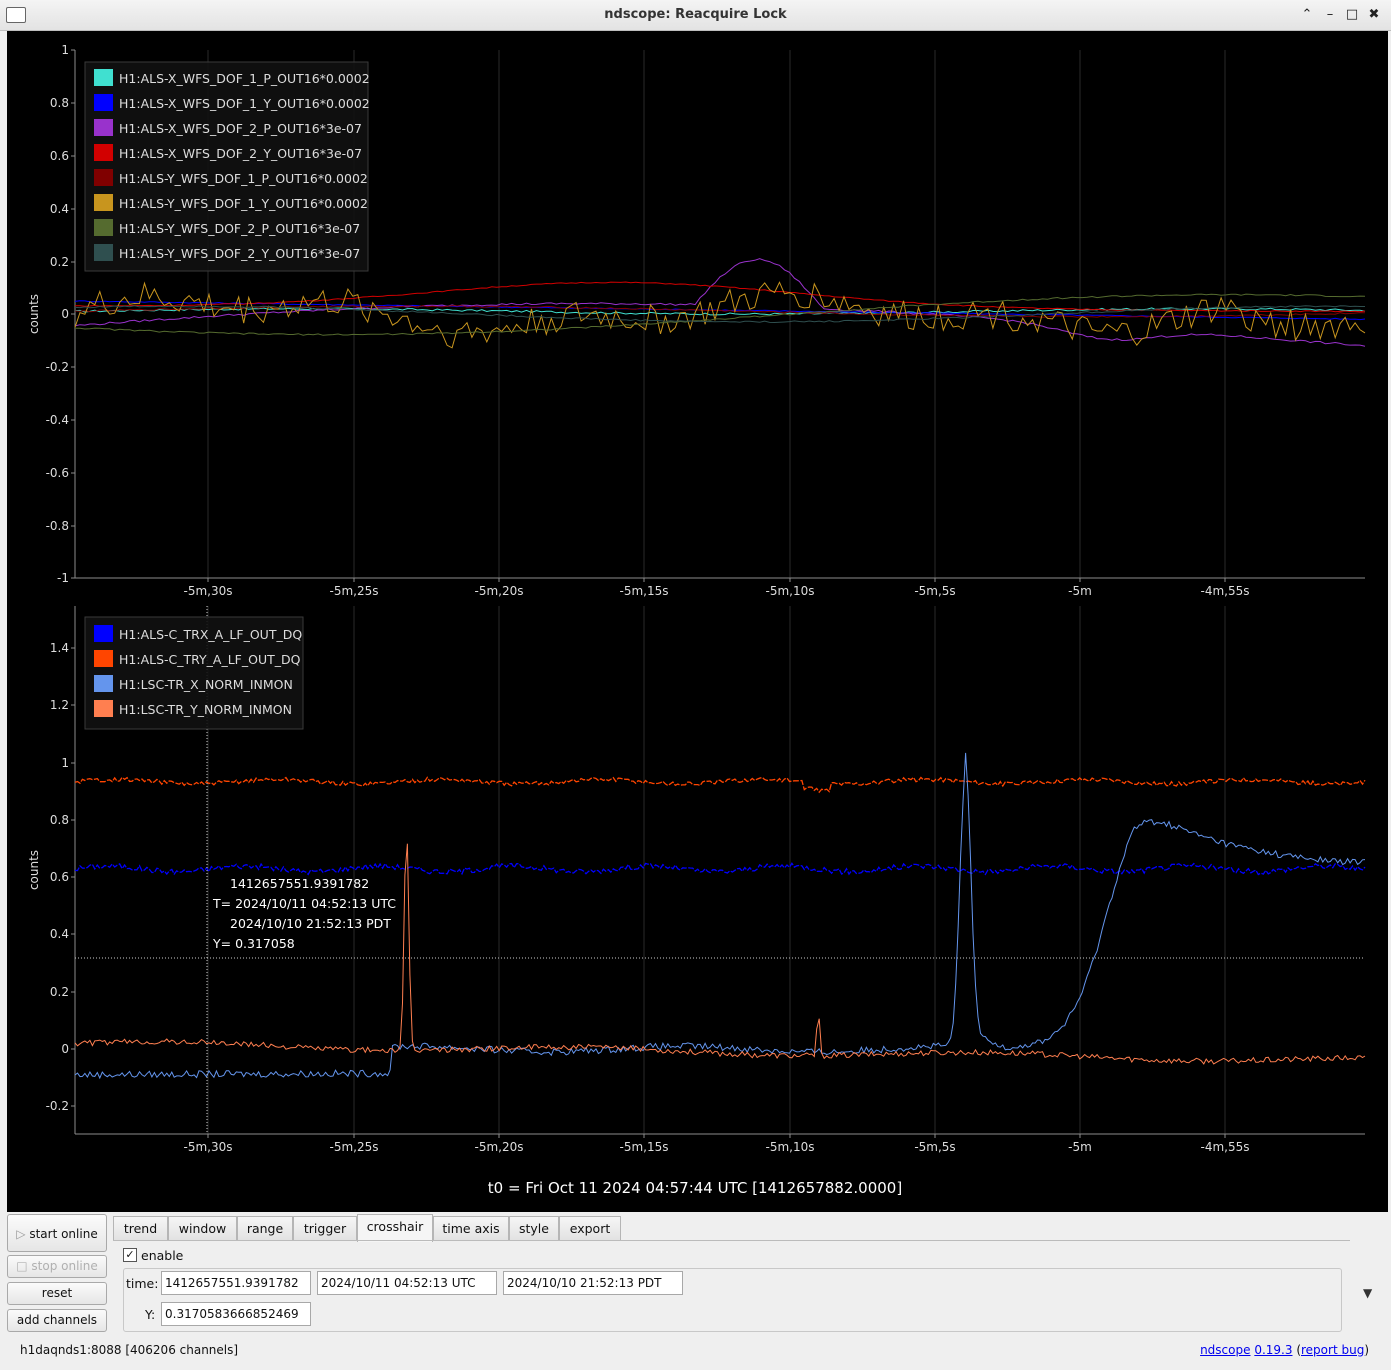 The height and width of the screenshot is (1370, 1391). I want to click on plot2-ytick-label-3: 0.8, so click(59, 820).